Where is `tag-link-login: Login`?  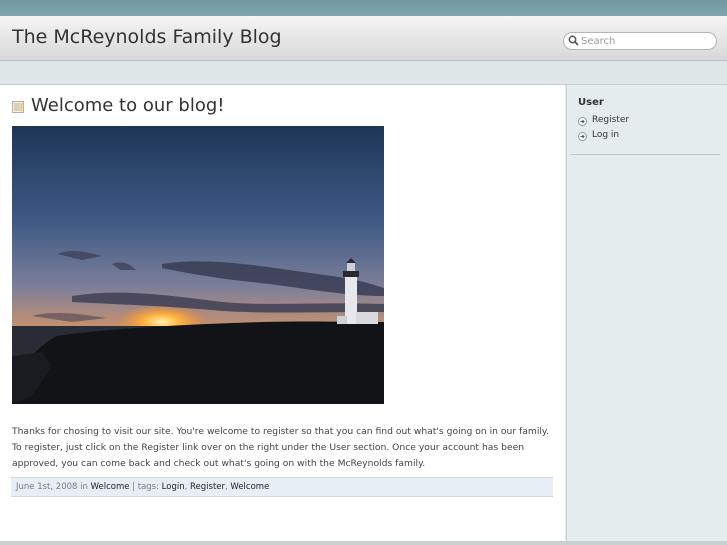 tag-link-login: Login is located at coordinates (173, 487).